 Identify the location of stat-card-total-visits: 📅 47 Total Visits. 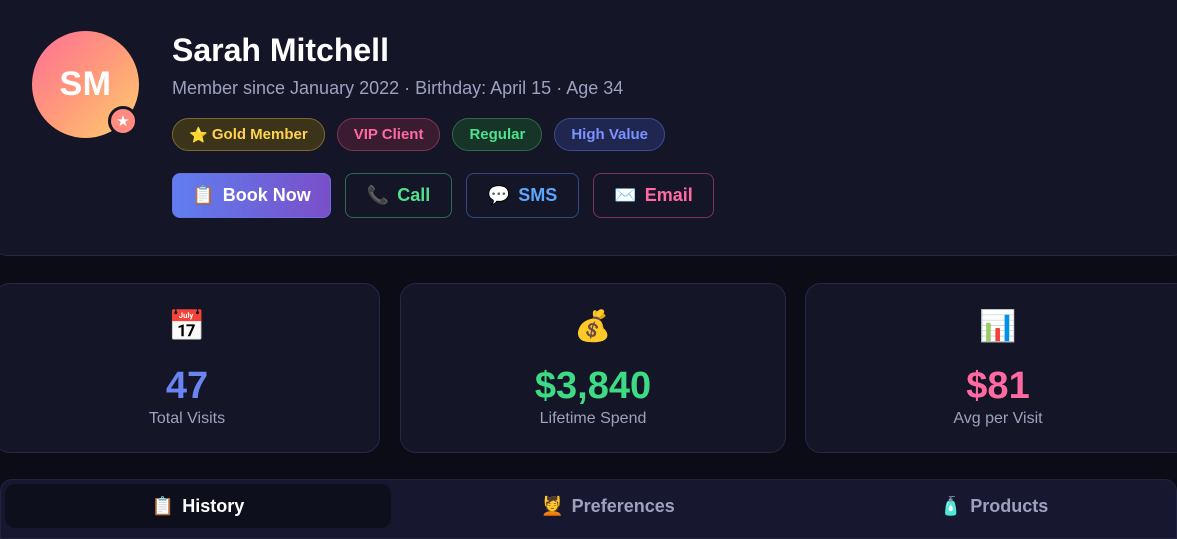
(190, 368).